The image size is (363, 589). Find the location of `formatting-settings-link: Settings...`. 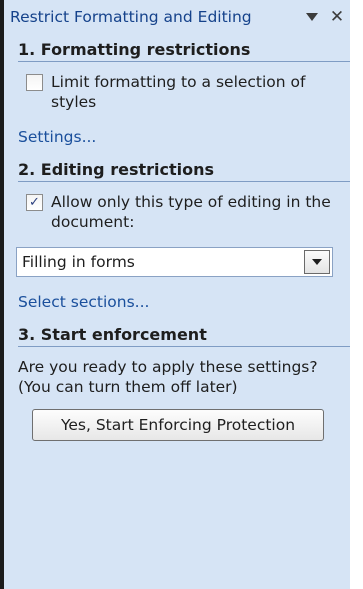

formatting-settings-link: Settings... is located at coordinates (177, 137).